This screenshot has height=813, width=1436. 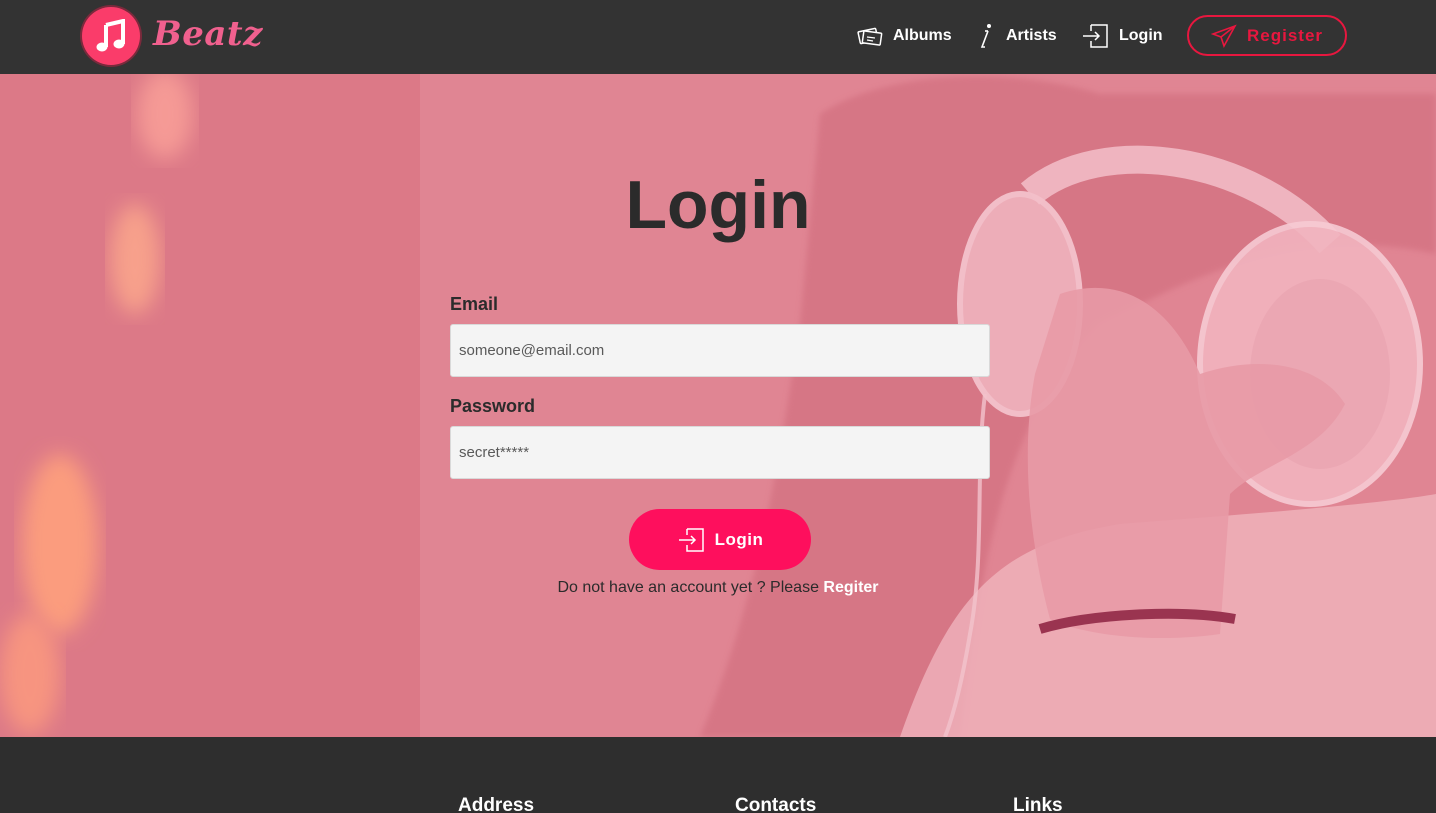 What do you see at coordinates (718, 37) in the screenshot?
I see `top-navbar: Beatz Albums Artists Login Register` at bounding box center [718, 37].